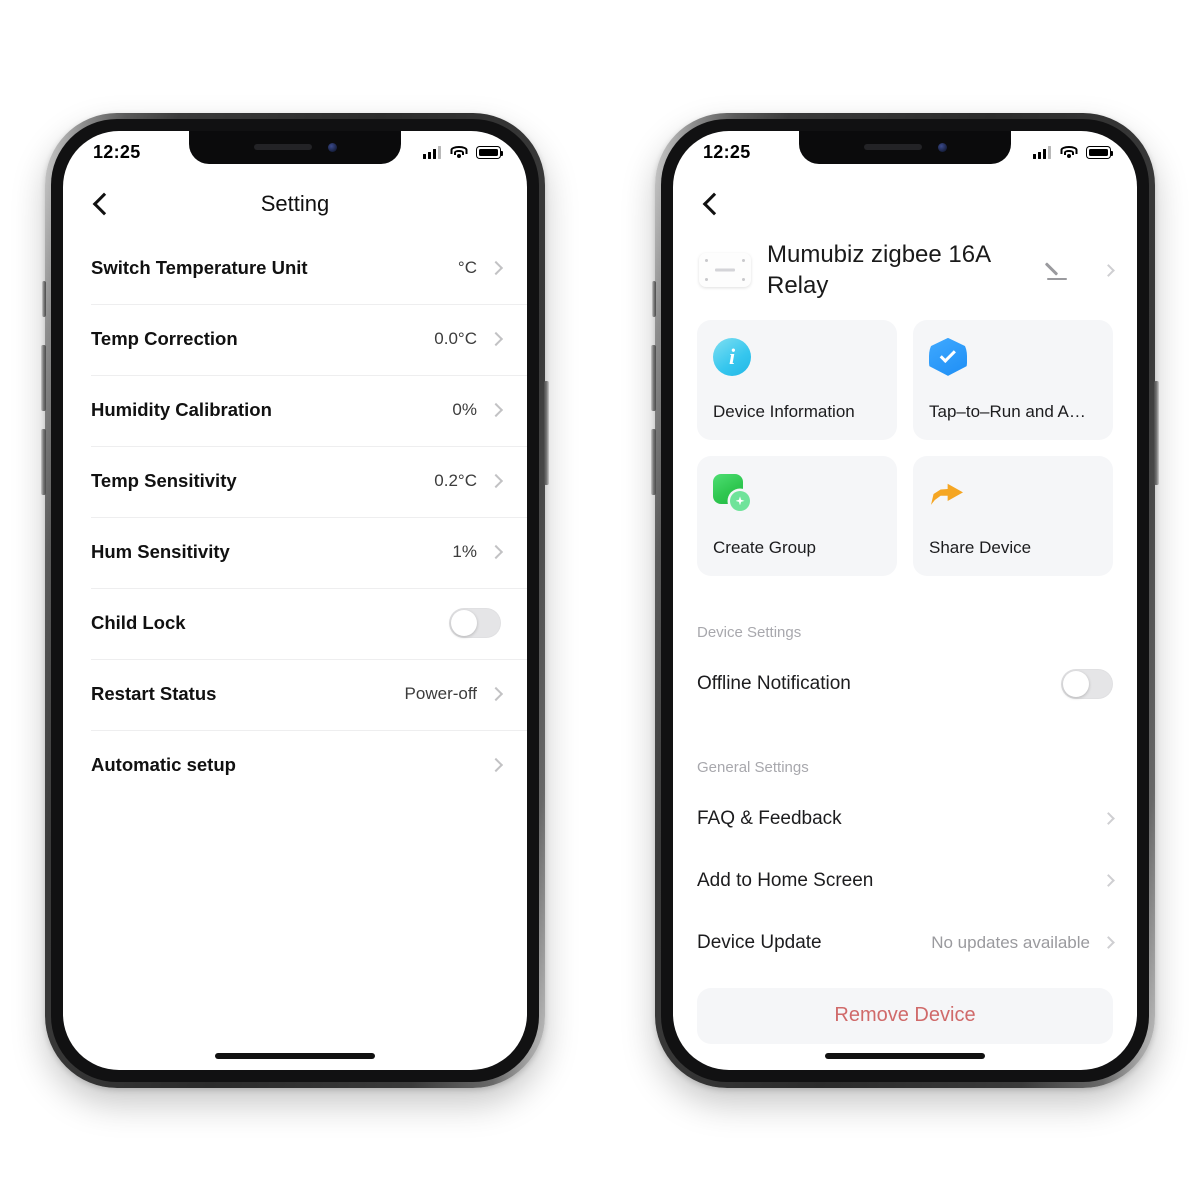 The width and height of the screenshot is (1200, 1200). Describe the element at coordinates (785, 880) in the screenshot. I see `list-item-label: Add to Home Screen` at that location.